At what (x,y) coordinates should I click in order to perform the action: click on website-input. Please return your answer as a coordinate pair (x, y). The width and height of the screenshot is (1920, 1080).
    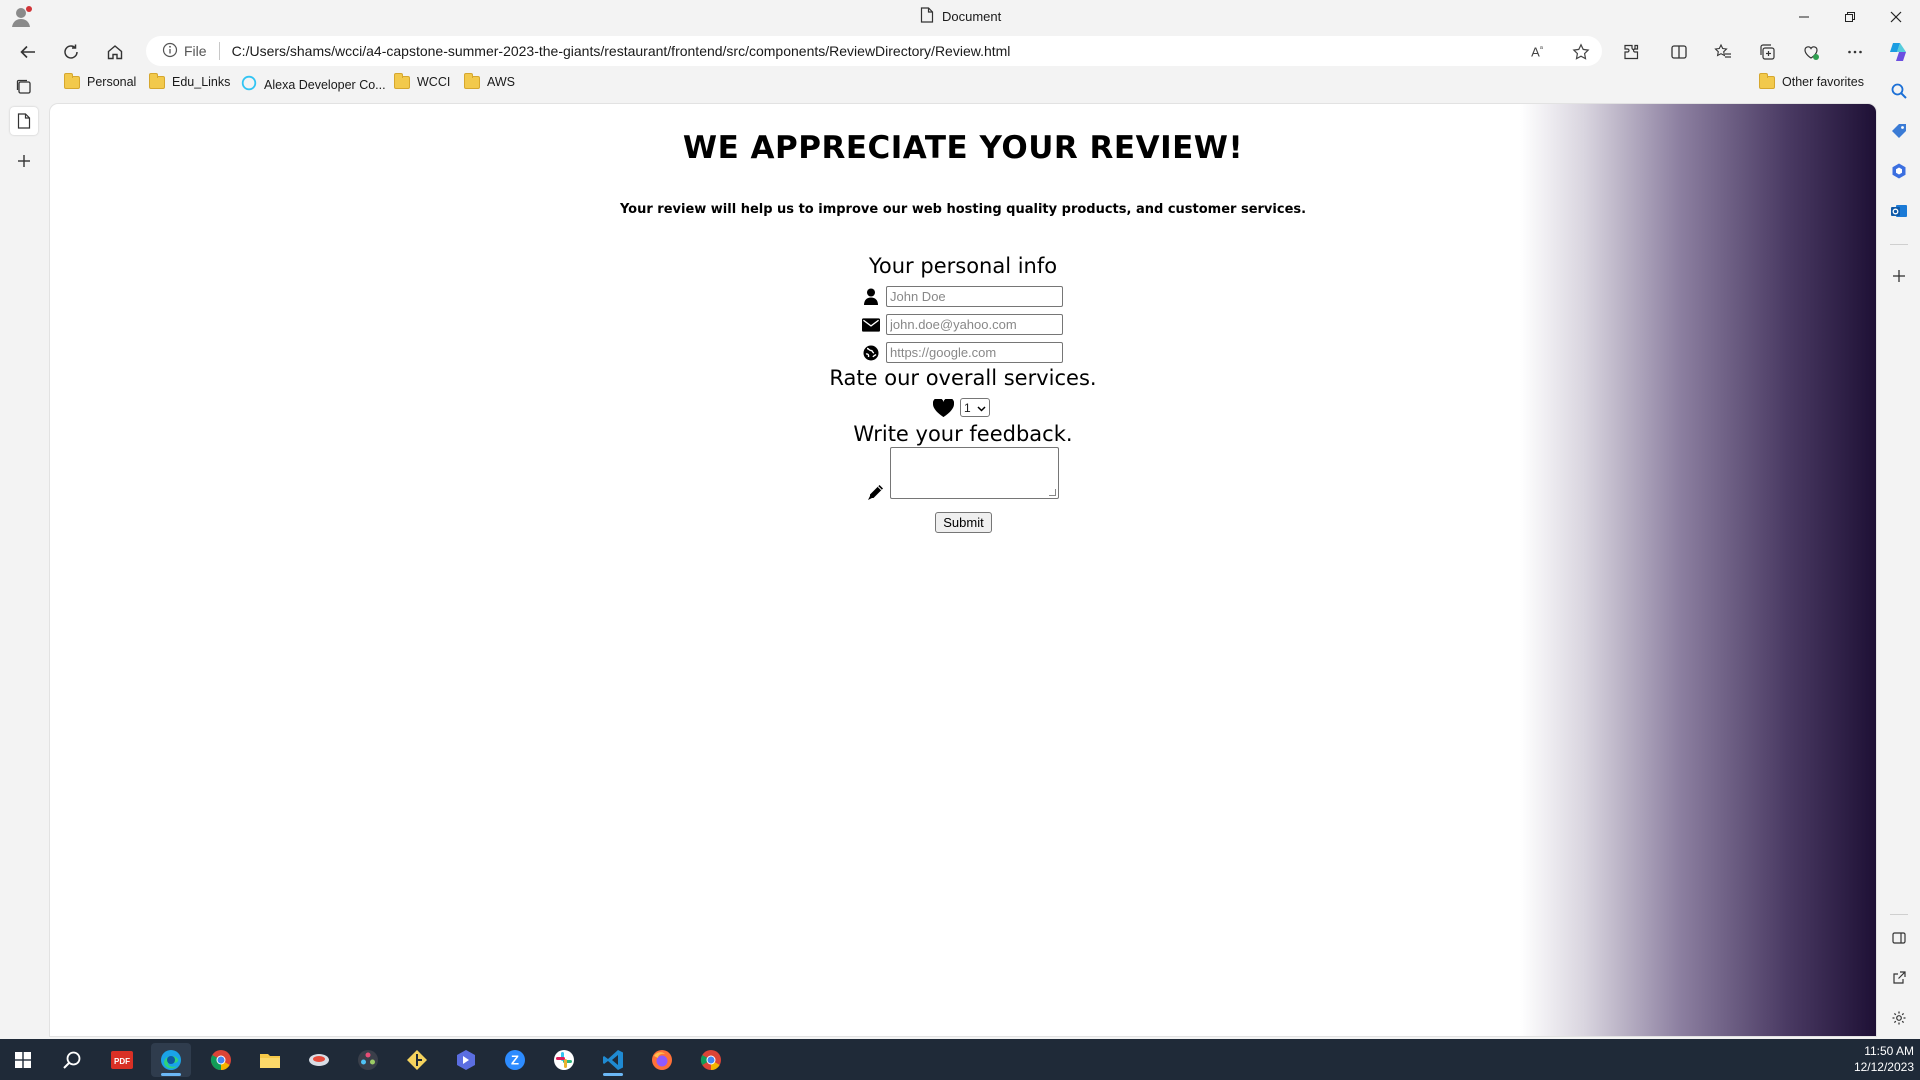
    Looking at the image, I should click on (974, 352).